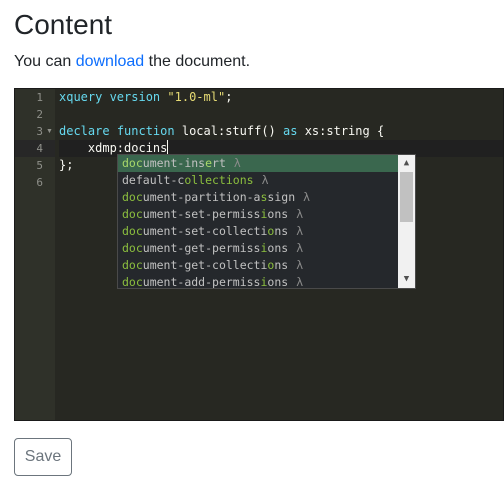  I want to click on match-part: ollections, so click(219, 180).